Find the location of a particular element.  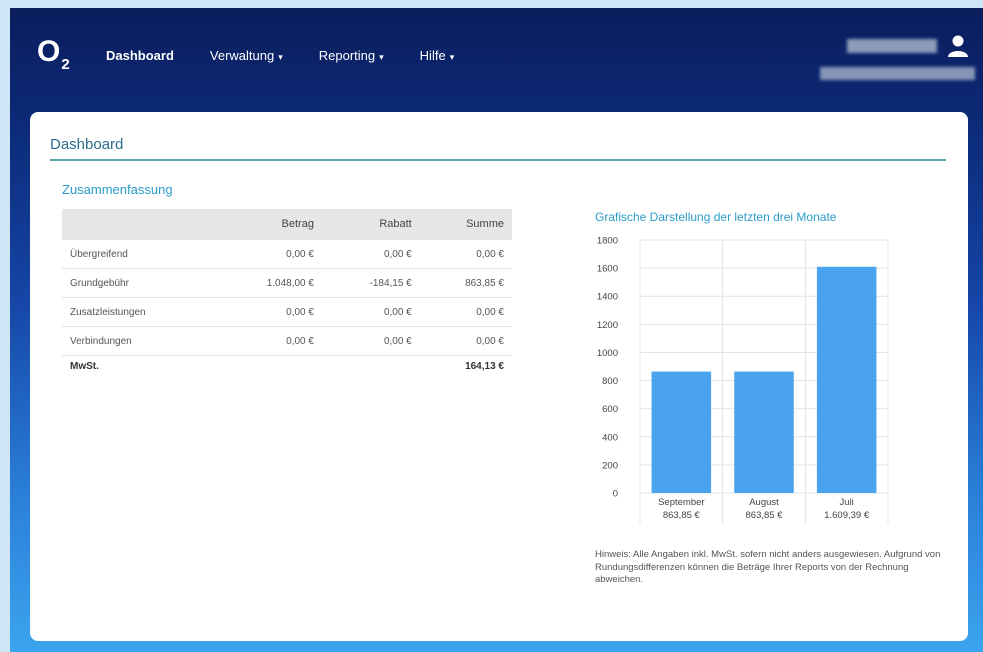

o2-logo: O2 is located at coordinates (53, 54).